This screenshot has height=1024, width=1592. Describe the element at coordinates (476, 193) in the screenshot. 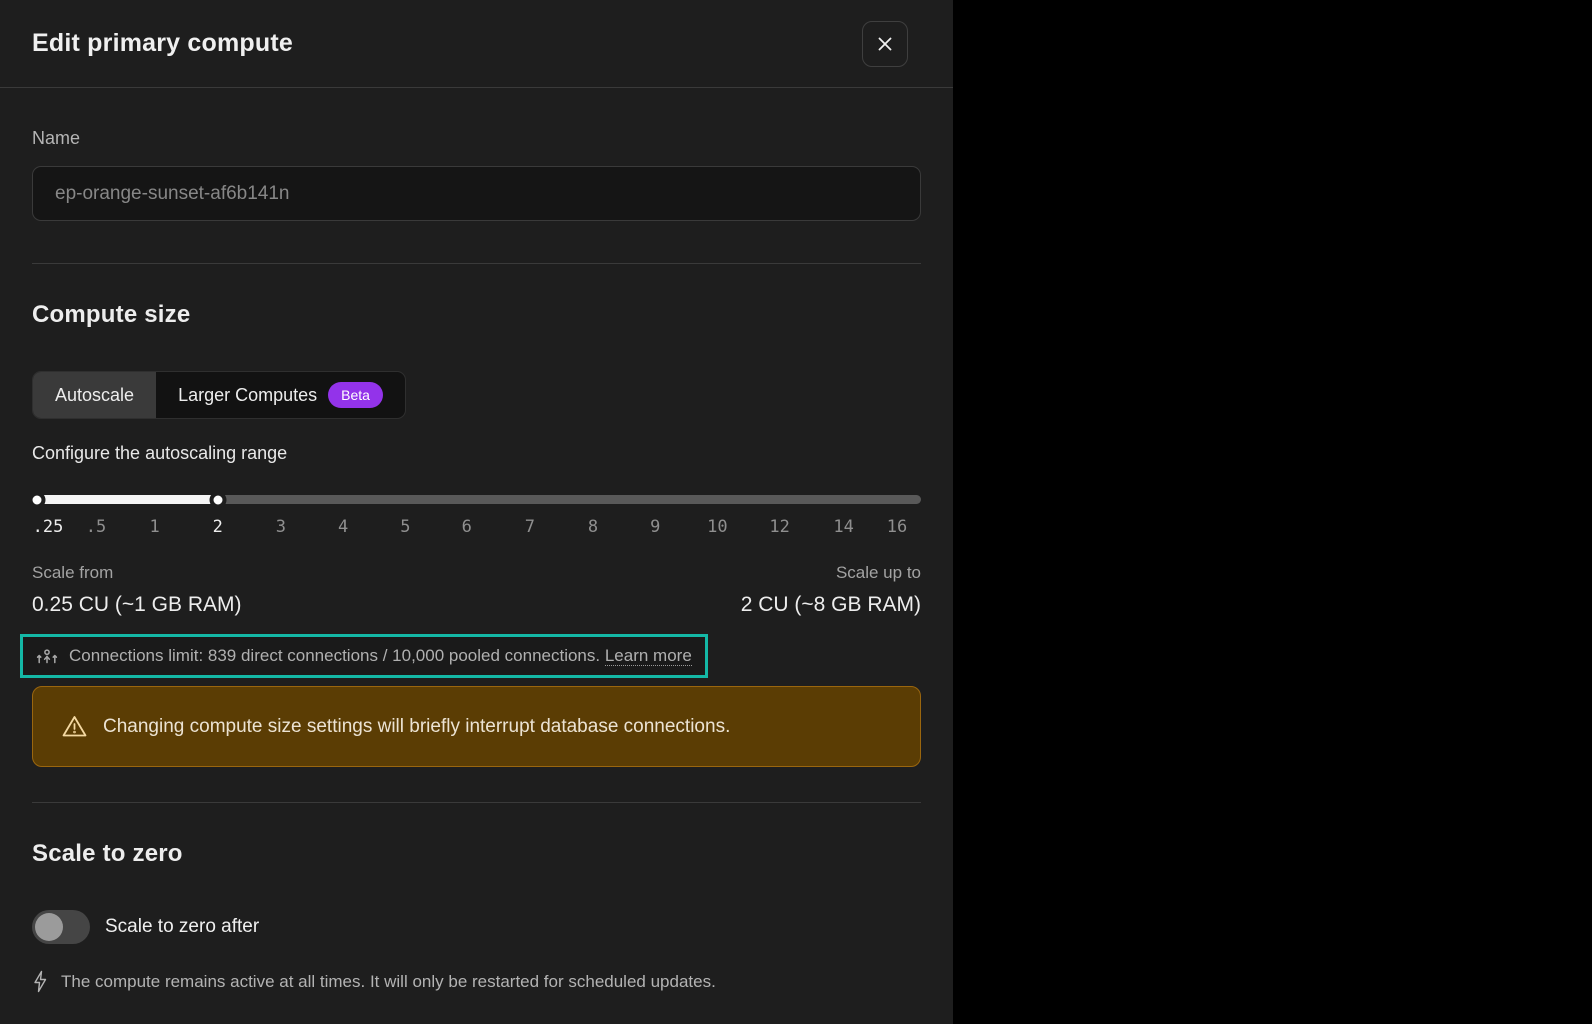

I see `name-input` at that location.